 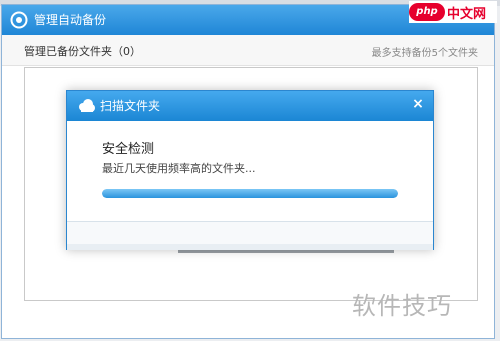 What do you see at coordinates (467, 14) in the screenshot?
I see `php-text: 中文网` at bounding box center [467, 14].